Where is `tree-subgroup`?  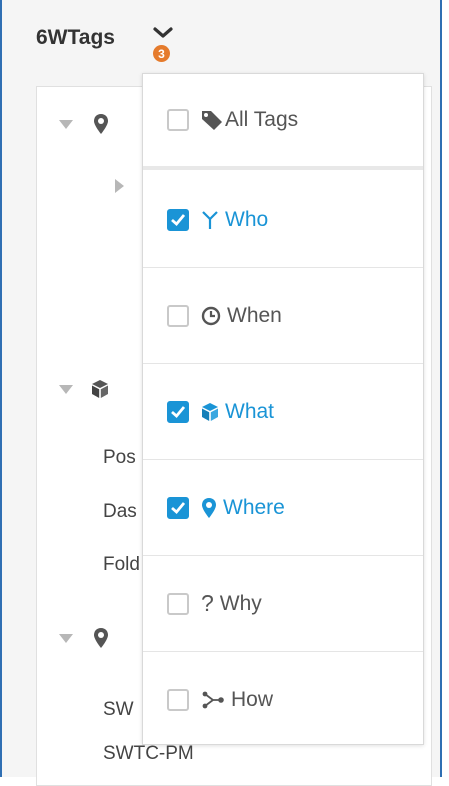
tree-subgroup is located at coordinates (119, 186).